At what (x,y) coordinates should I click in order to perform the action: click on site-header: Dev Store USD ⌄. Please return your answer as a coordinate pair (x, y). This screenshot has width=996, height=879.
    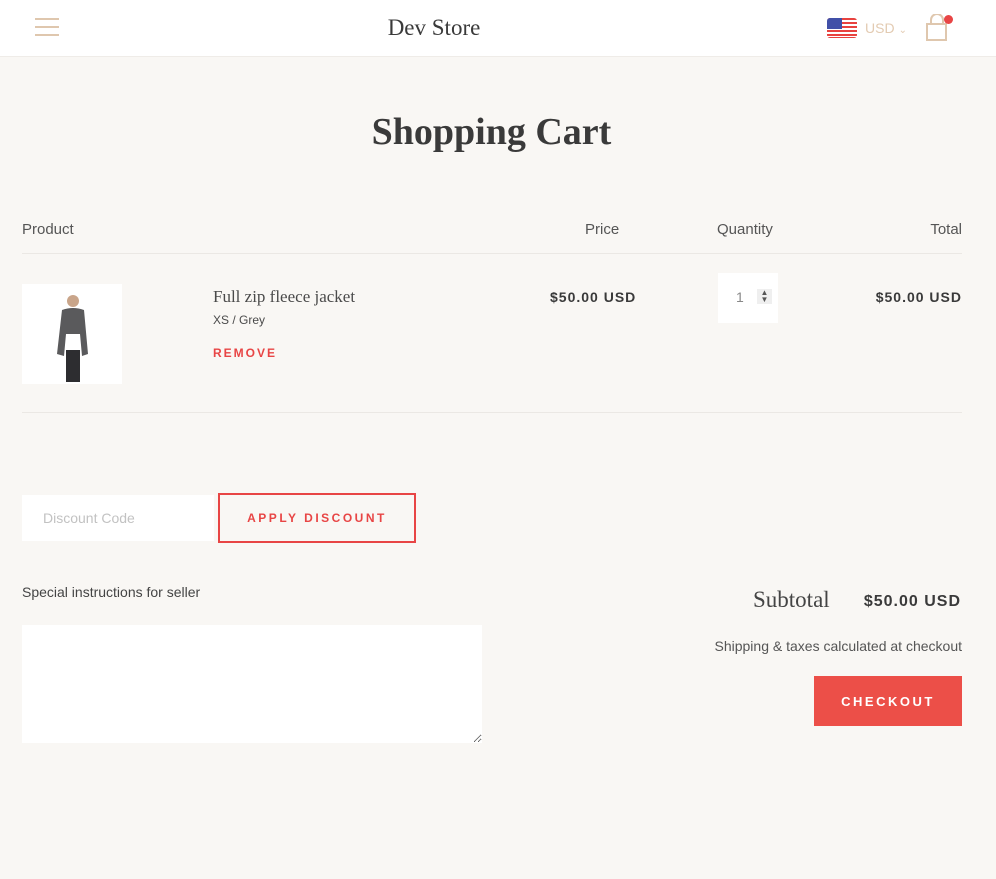
    Looking at the image, I should click on (498, 28).